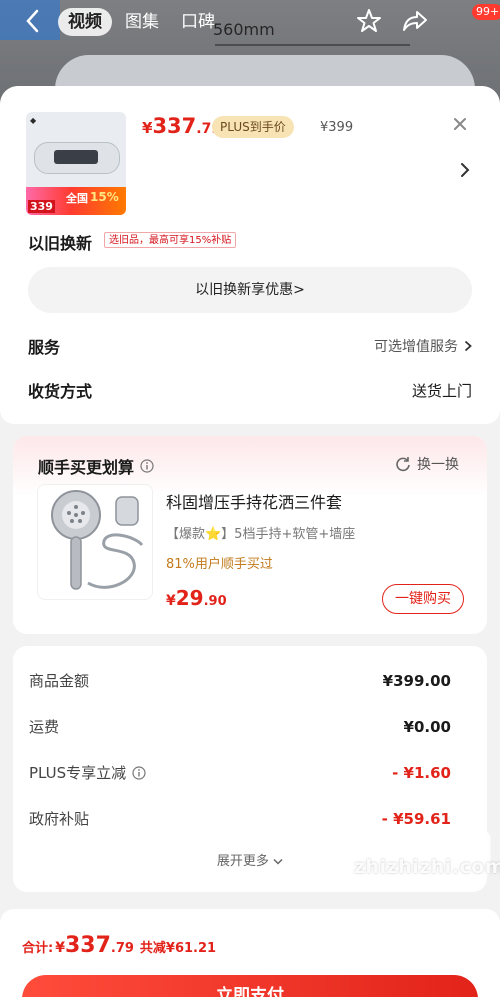 The height and width of the screenshot is (997, 500). What do you see at coordinates (250, 21) in the screenshot?
I see `top-navigation: 视频 图集 口碑 99+` at bounding box center [250, 21].